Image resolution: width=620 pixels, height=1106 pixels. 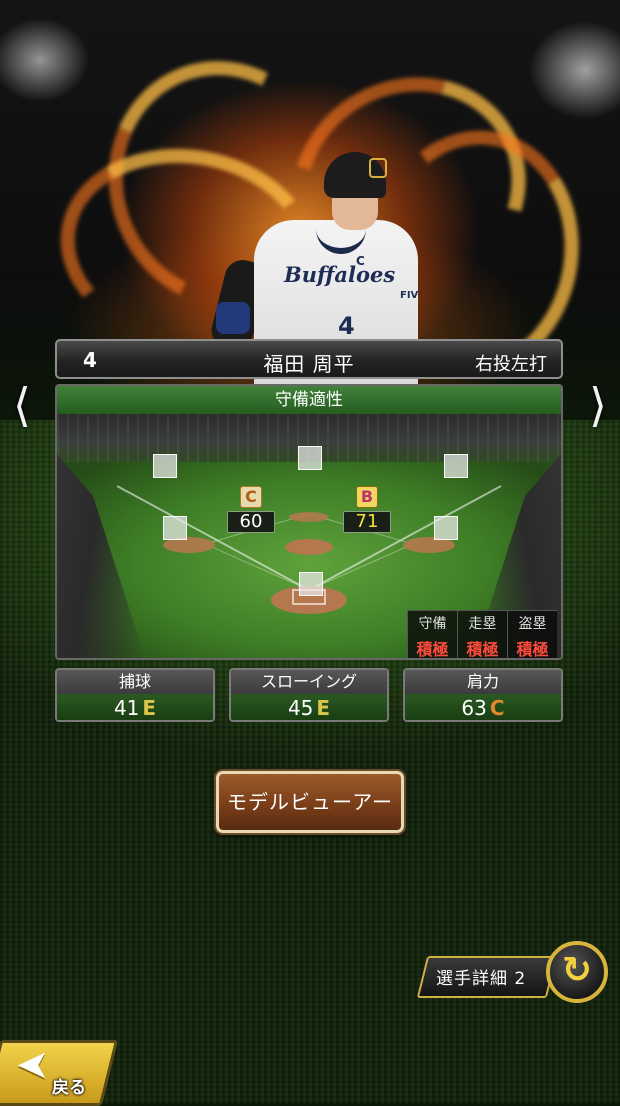 What do you see at coordinates (409, 295) in the screenshot?
I see `sleeve-mark: FIV` at bounding box center [409, 295].